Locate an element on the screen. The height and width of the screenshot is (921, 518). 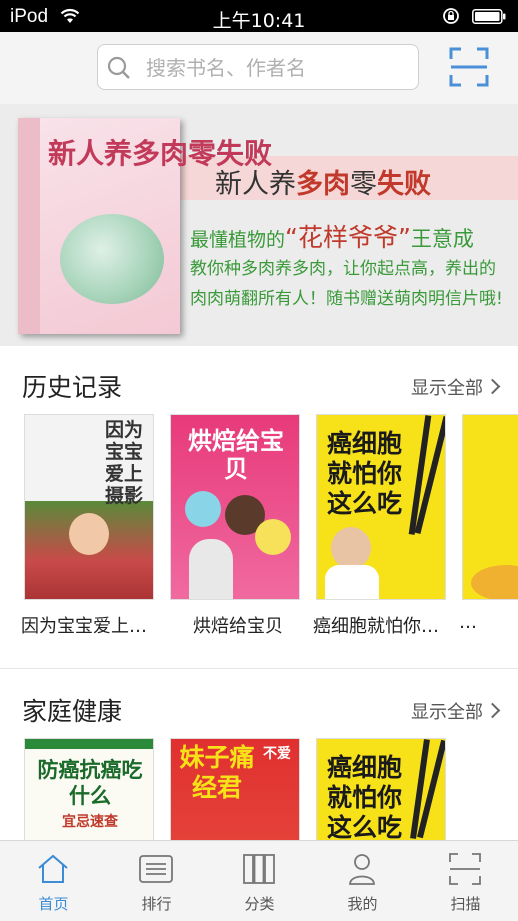
section-history-header: 历史记录 显示全部 is located at coordinates (259, 382).